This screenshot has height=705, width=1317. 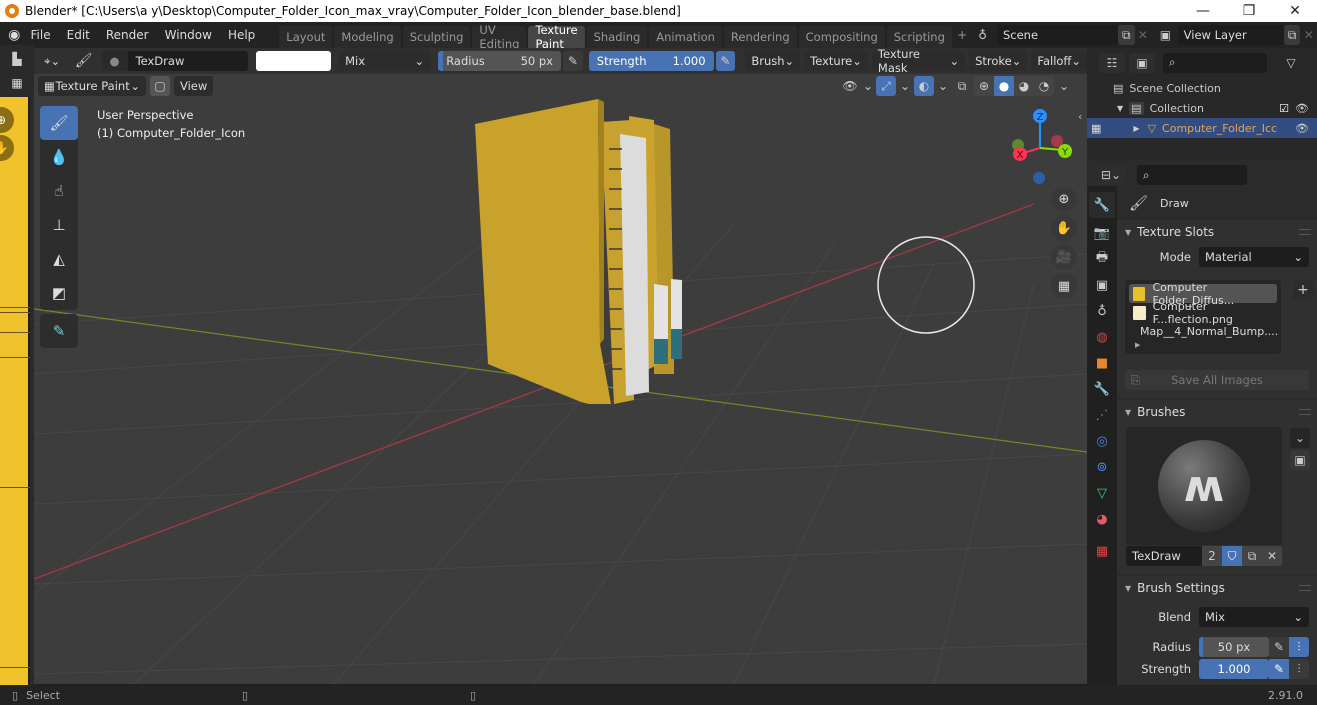 I want to click on menu-brush: Brush ⌄, so click(x=773, y=61).